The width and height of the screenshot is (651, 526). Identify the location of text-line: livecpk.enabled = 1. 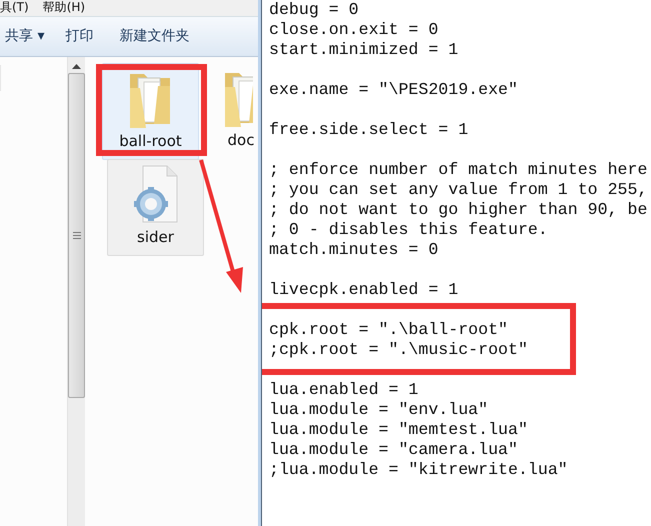
(364, 290).